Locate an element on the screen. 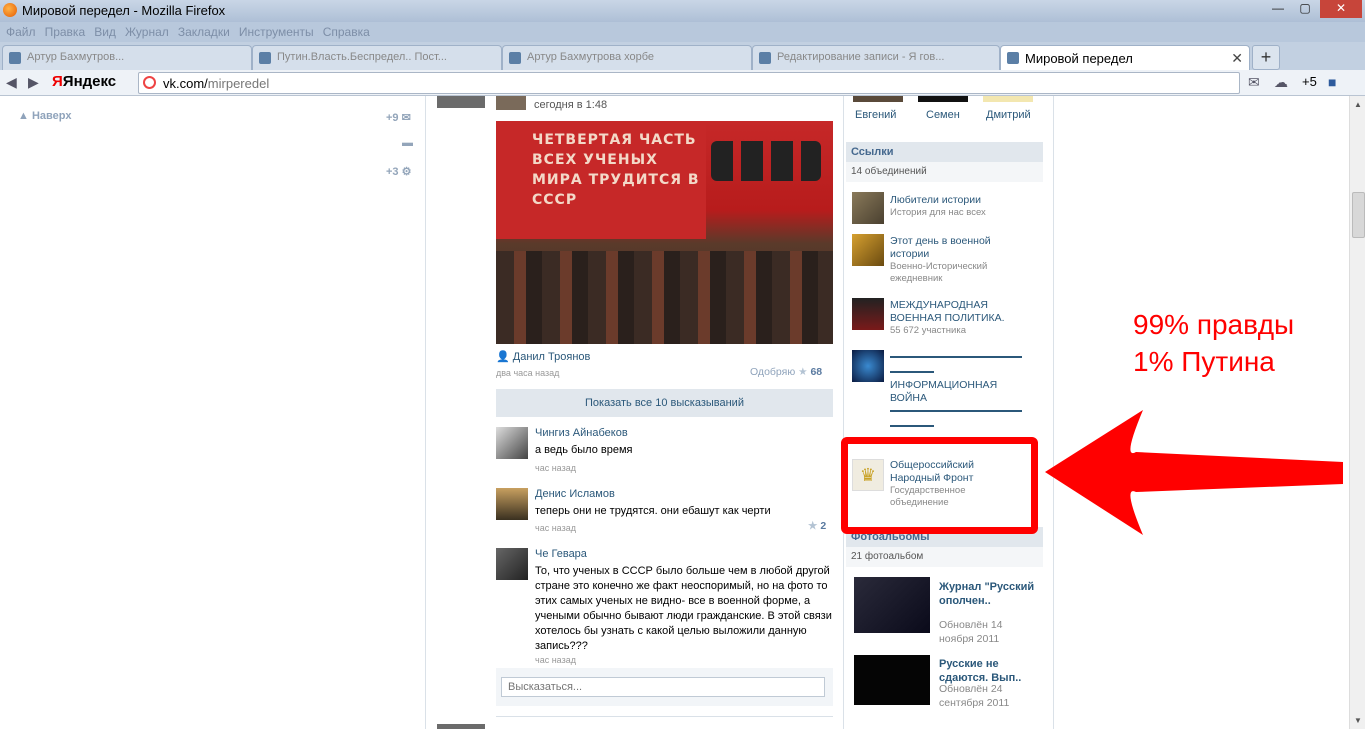 This screenshot has height=729, width=1365. new-tab-button: + is located at coordinates (1266, 57).